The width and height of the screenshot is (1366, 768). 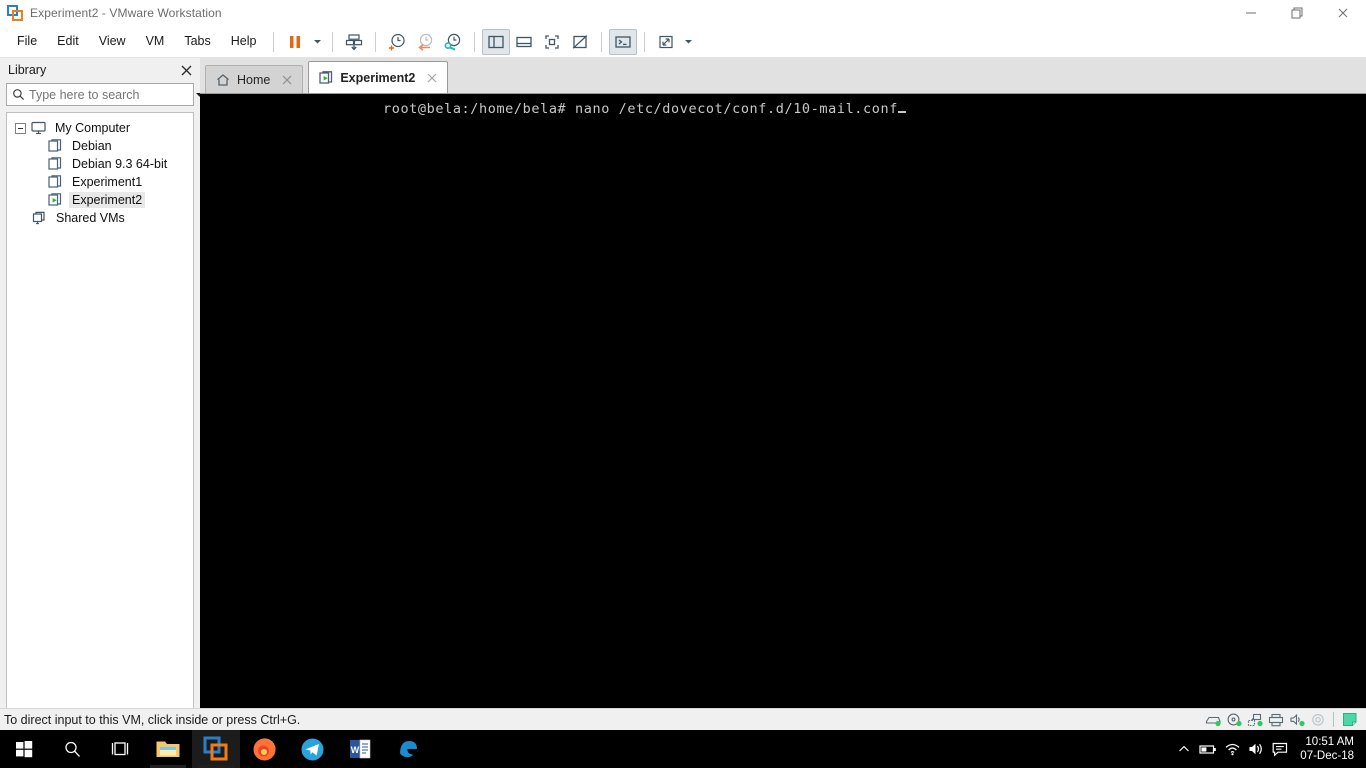 I want to click on telegram-icon, so click(x=312, y=749).